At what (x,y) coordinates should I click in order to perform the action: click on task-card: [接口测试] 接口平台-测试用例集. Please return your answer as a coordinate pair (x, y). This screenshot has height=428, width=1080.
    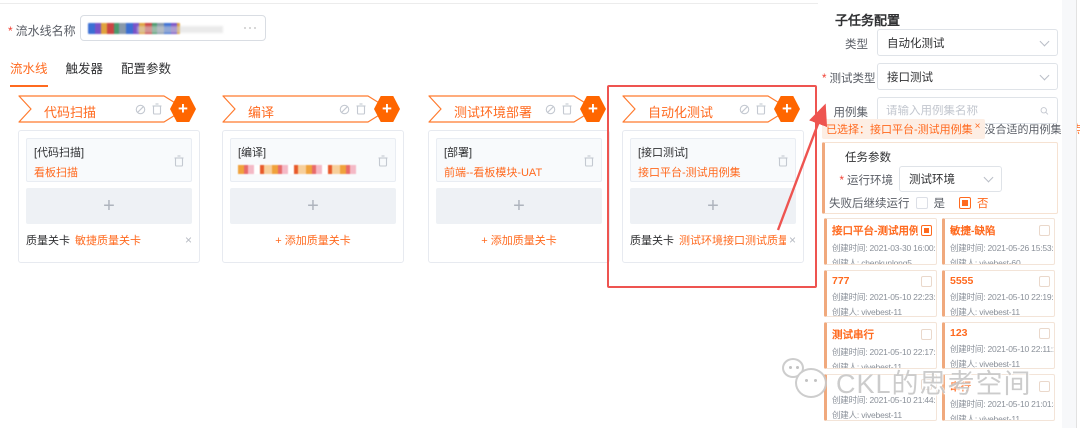
    Looking at the image, I should click on (713, 160).